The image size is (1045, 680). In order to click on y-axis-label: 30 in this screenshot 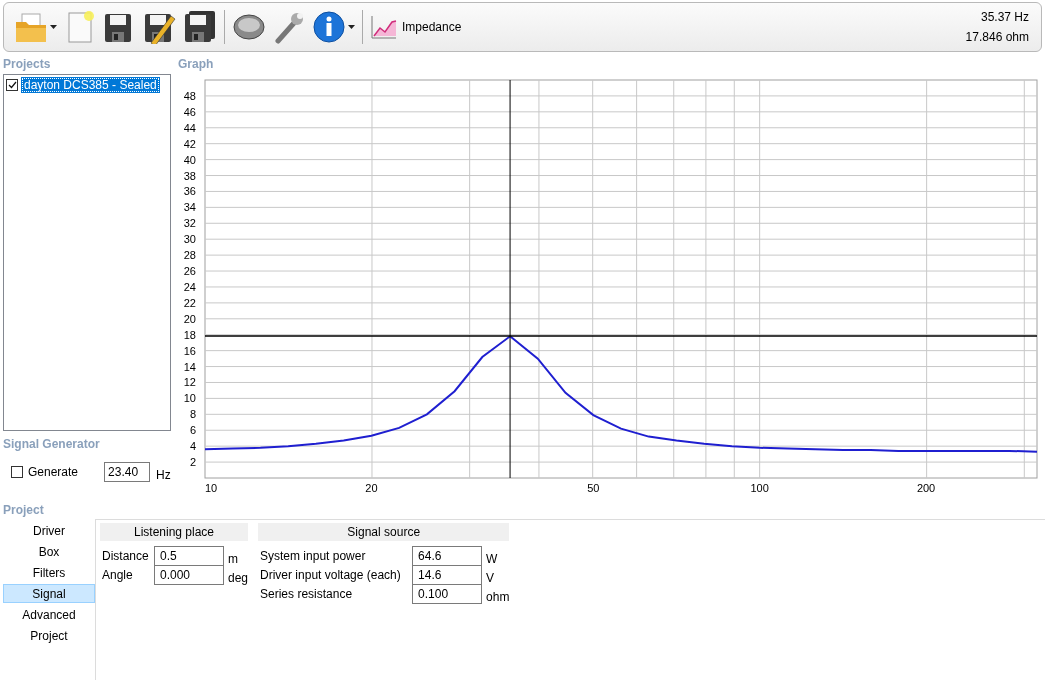, I will do `click(189, 239)`.